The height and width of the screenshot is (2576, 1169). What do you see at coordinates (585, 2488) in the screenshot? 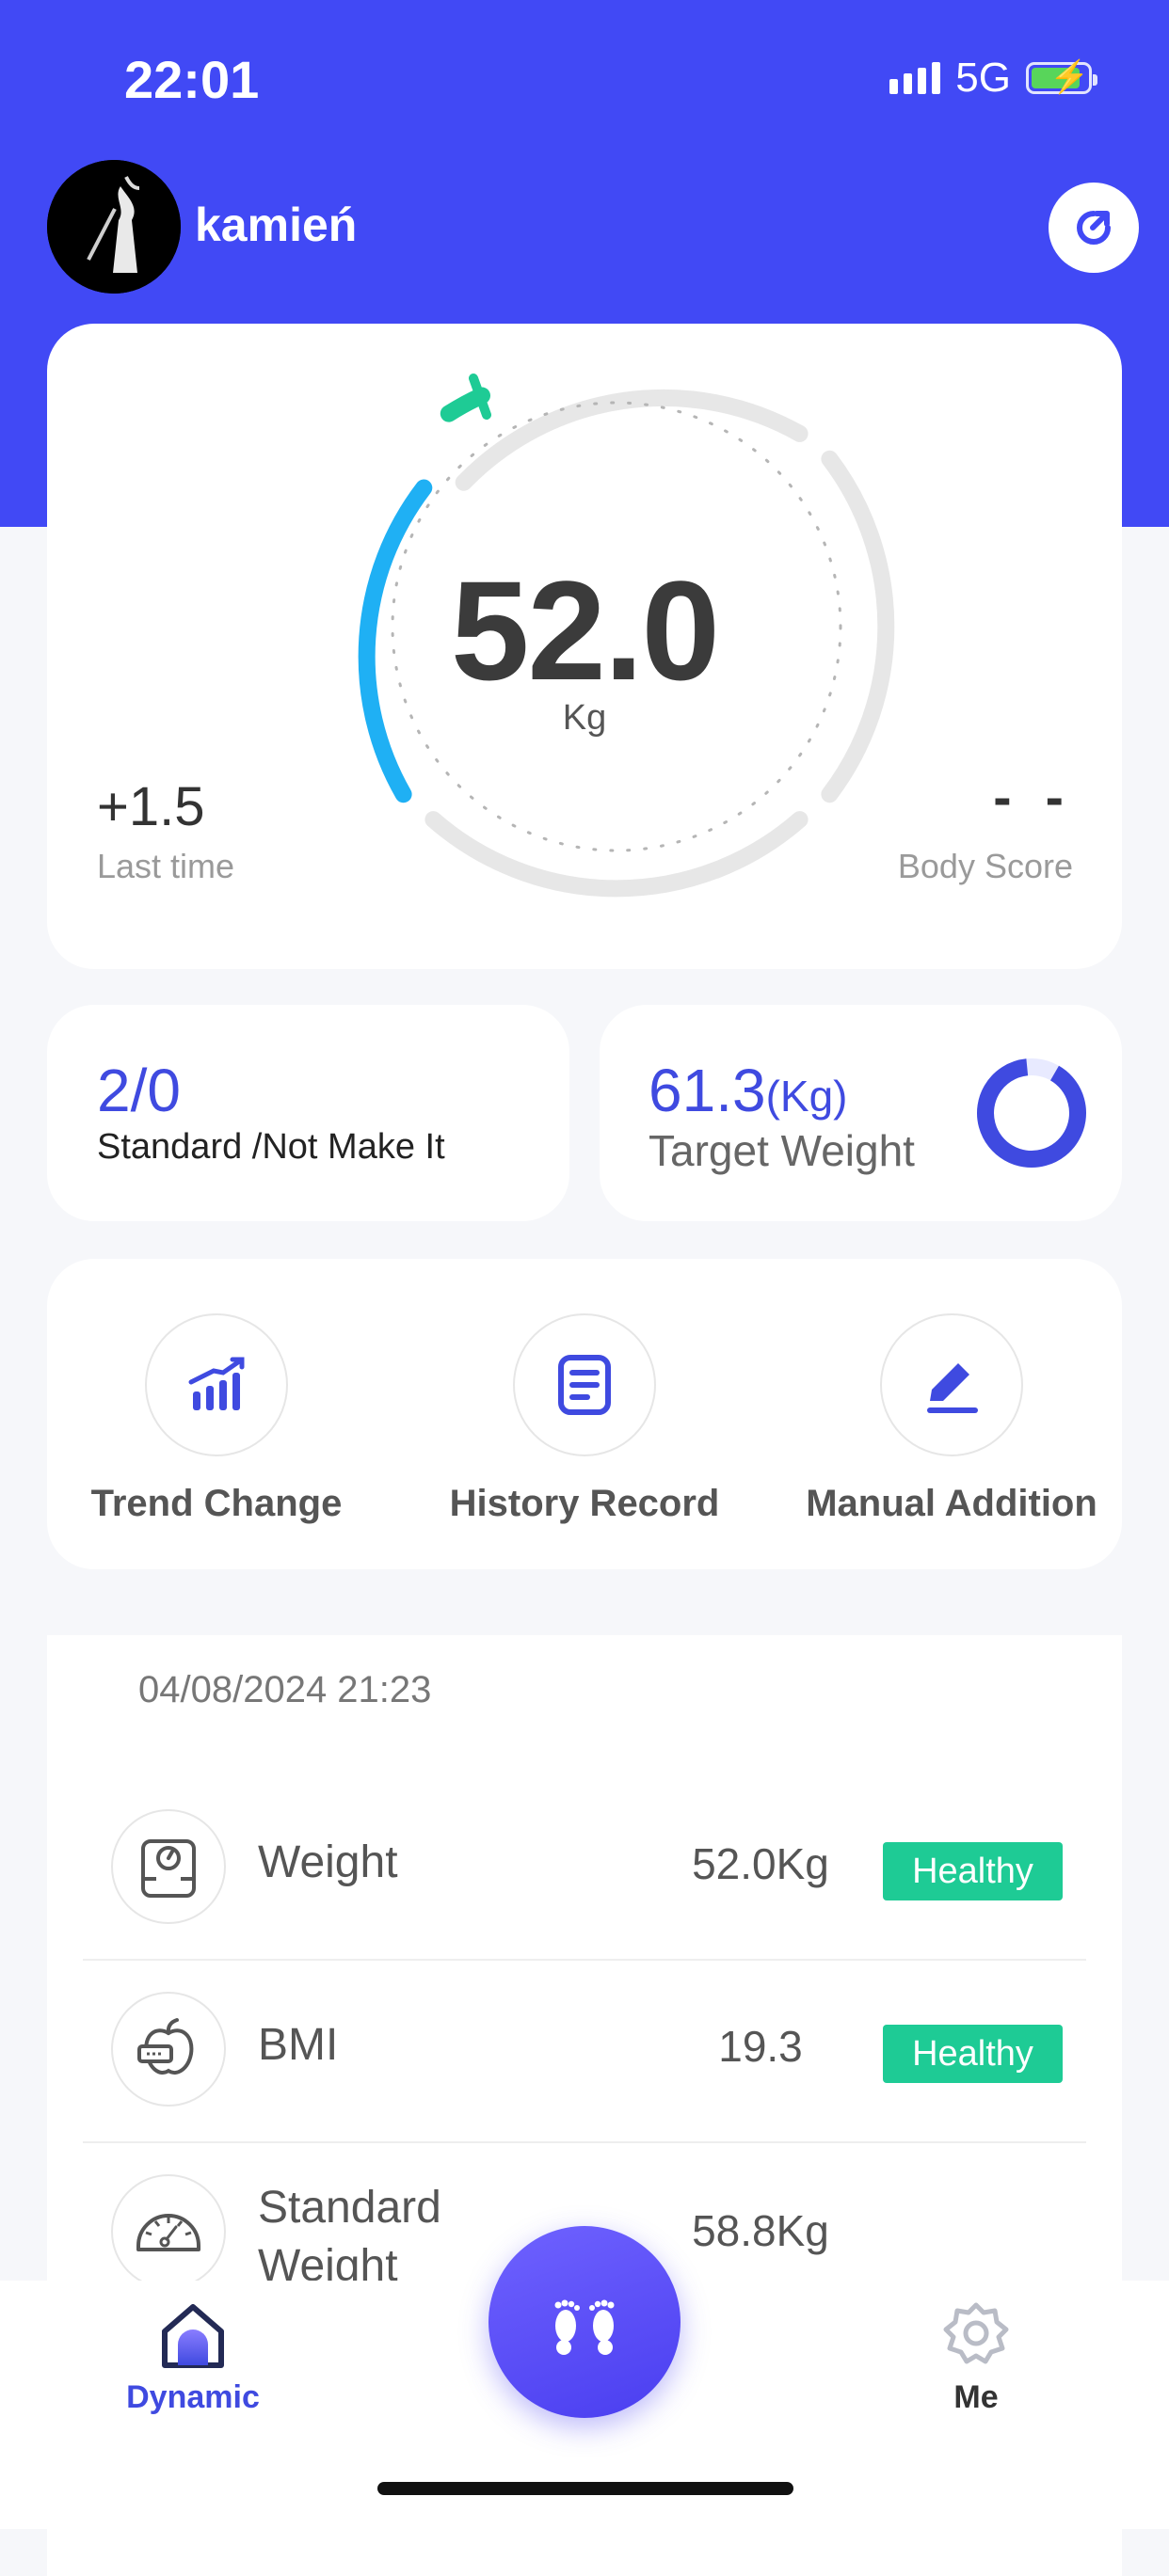
I see `home-indicator` at bounding box center [585, 2488].